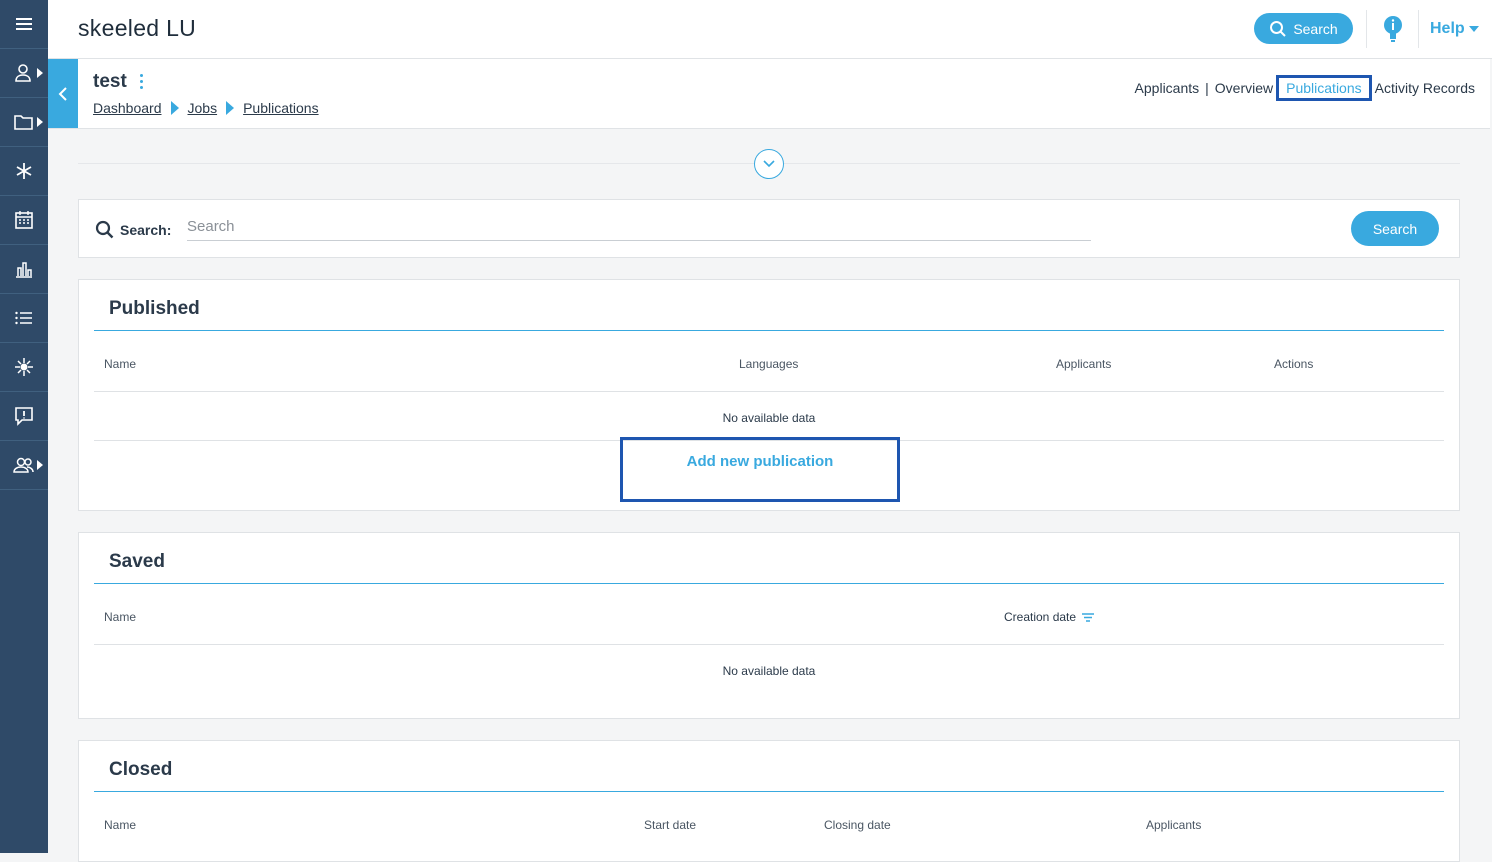 The height and width of the screenshot is (862, 1492). What do you see at coordinates (670, 825) in the screenshot?
I see `column-header-start-date: Start date` at bounding box center [670, 825].